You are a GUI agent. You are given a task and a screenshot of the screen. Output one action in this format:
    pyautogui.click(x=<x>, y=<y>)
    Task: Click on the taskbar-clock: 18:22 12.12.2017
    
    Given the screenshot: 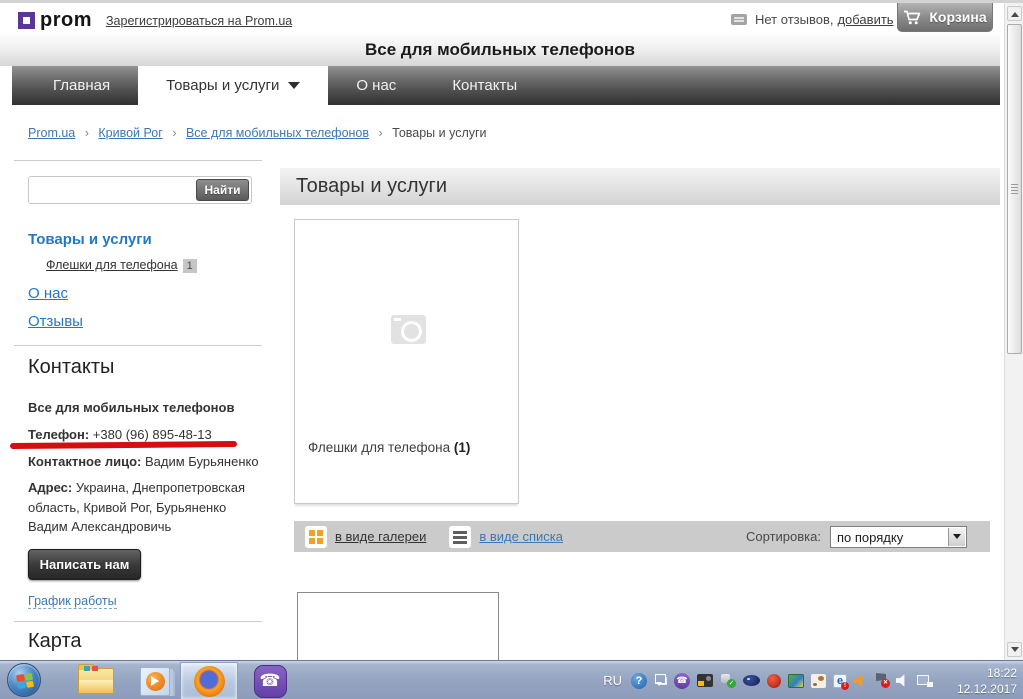 What is the action you would take?
    pyautogui.click(x=978, y=681)
    